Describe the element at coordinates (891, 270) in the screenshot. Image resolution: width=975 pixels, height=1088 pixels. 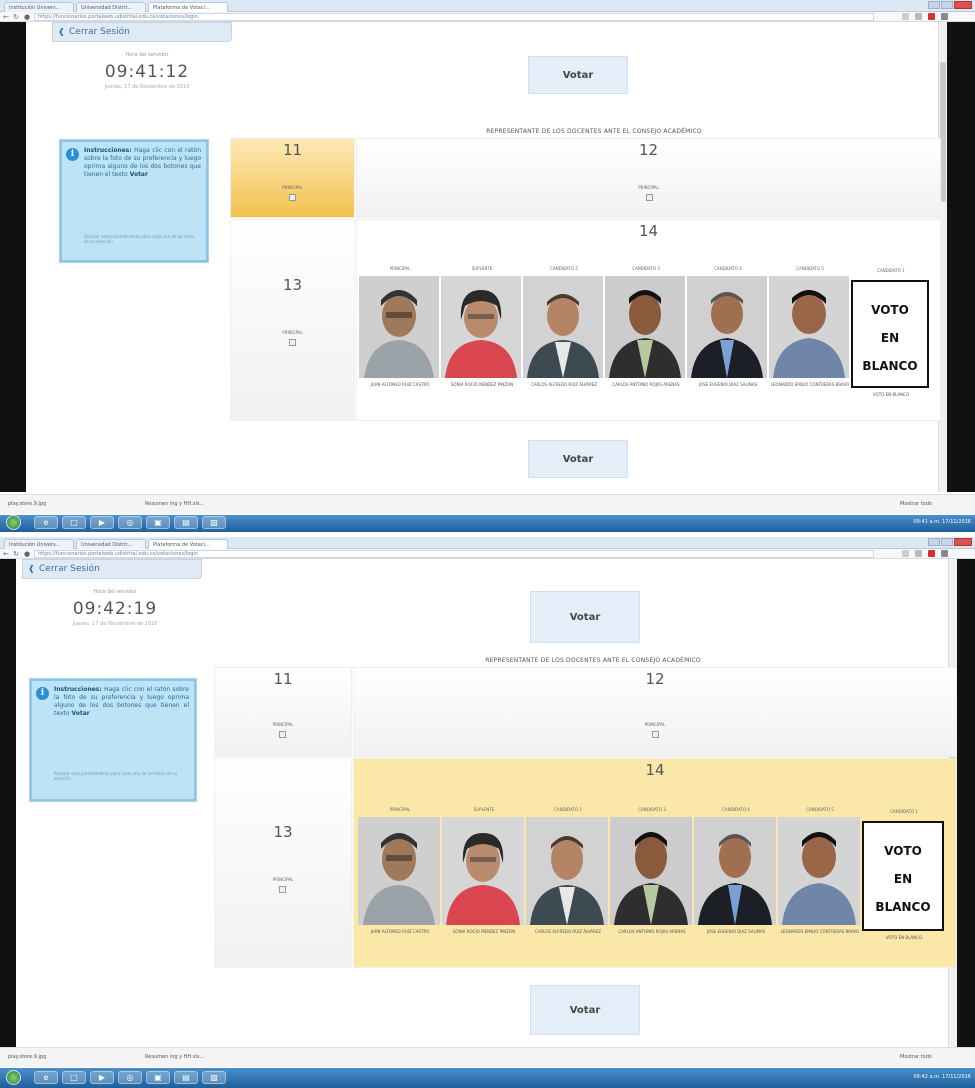
I see `candidate-role: CANDIDATO 1` at that location.